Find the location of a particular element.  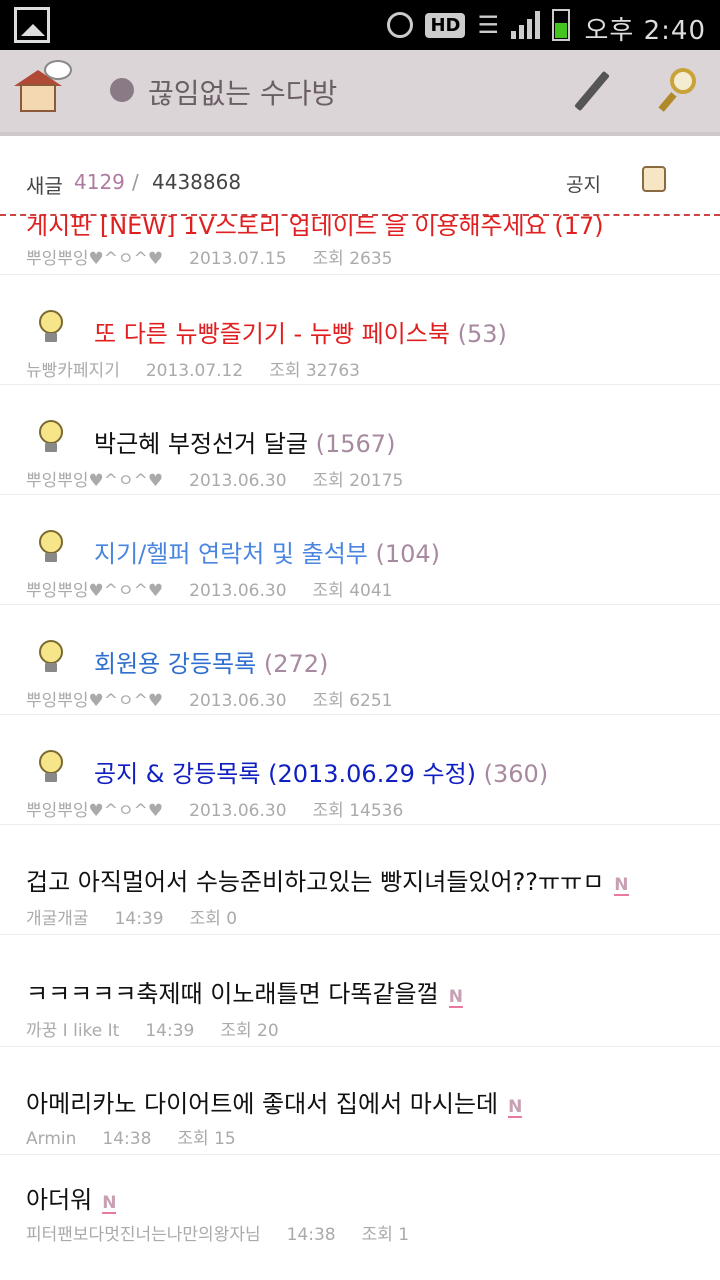

post-meta: 뿌잉뿌잉♥^ㅇ^♥ 2013.06.30 조회 14536 is located at coordinates (227, 808).